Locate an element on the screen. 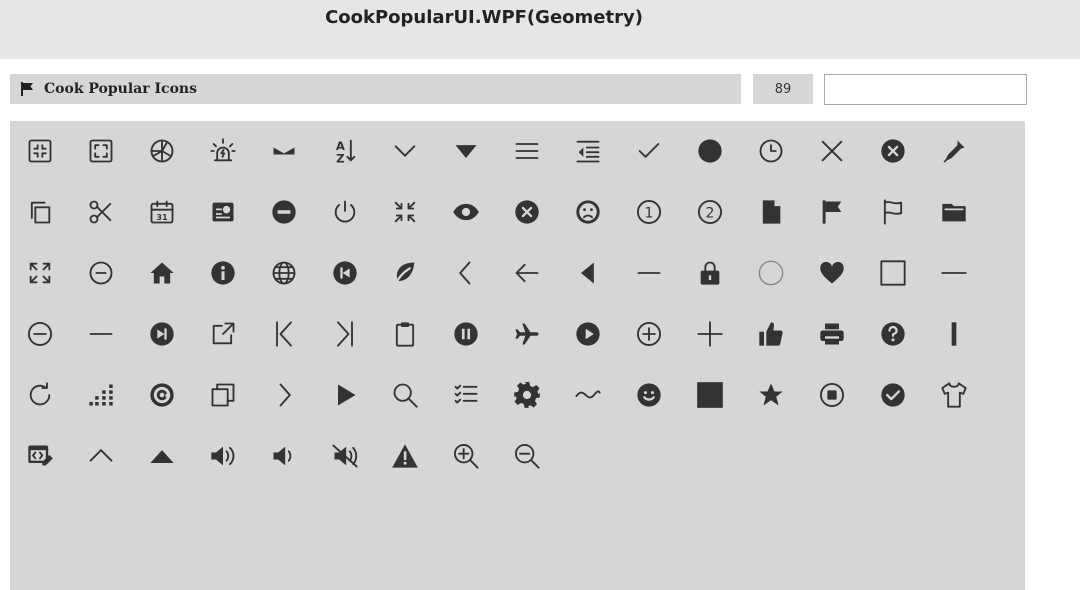 This screenshot has width=1080, height=590. signal-dots-icon is located at coordinates (101, 395).